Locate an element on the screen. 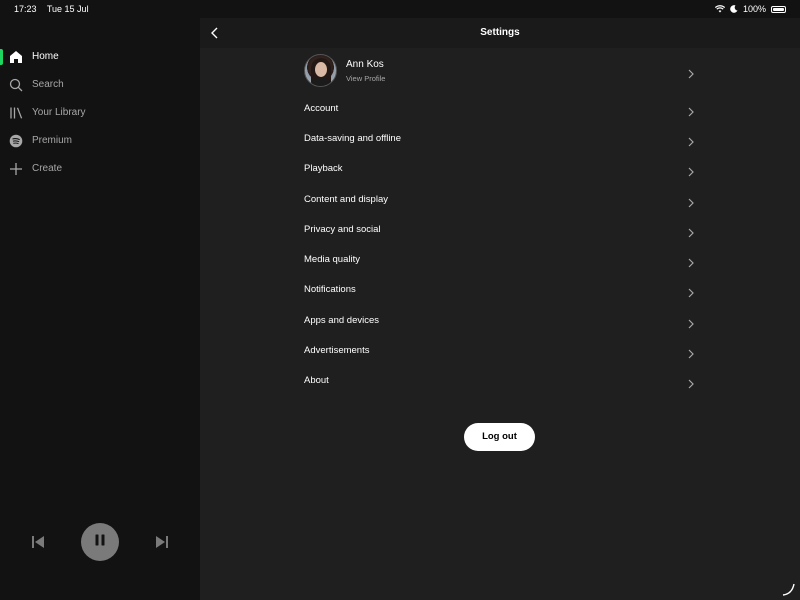 This screenshot has height=600, width=800. pause-icon is located at coordinates (100, 542).